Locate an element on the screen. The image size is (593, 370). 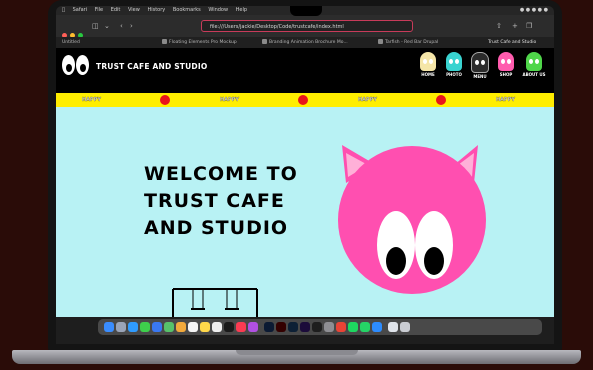
home-mascot-icon is located at coordinates (428, 61).